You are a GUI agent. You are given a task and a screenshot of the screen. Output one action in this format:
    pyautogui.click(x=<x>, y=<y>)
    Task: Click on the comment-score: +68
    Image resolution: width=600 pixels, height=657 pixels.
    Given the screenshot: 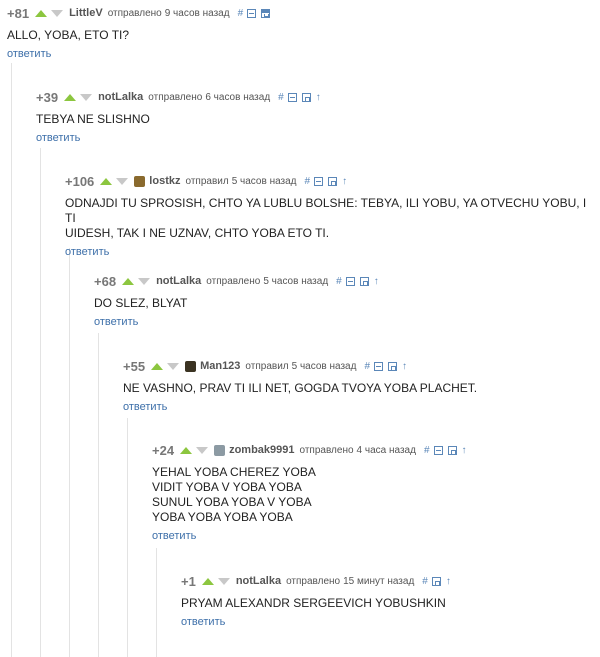 What is the action you would take?
    pyautogui.click(x=105, y=281)
    